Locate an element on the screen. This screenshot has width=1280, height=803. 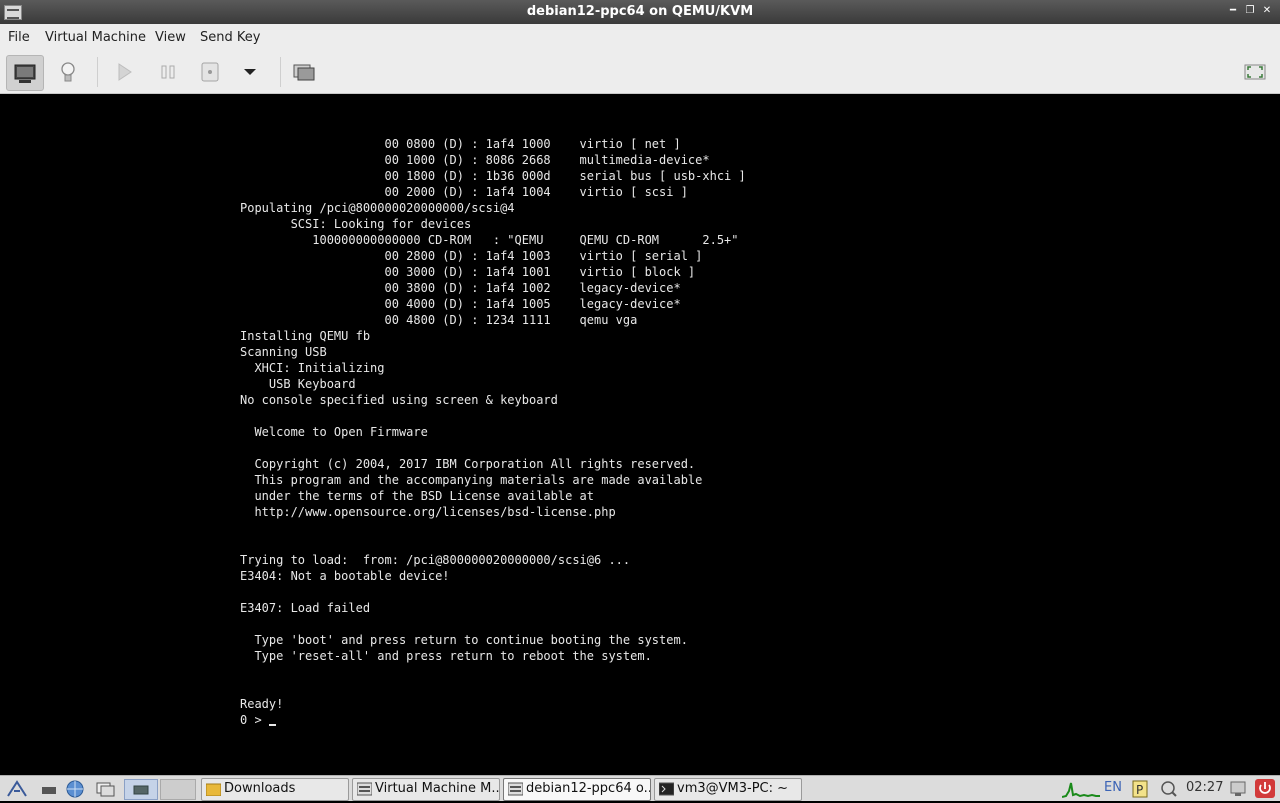
console-line: 00 3800 (D) : 1af4 1002 legacy-device* is located at coordinates (460, 288).